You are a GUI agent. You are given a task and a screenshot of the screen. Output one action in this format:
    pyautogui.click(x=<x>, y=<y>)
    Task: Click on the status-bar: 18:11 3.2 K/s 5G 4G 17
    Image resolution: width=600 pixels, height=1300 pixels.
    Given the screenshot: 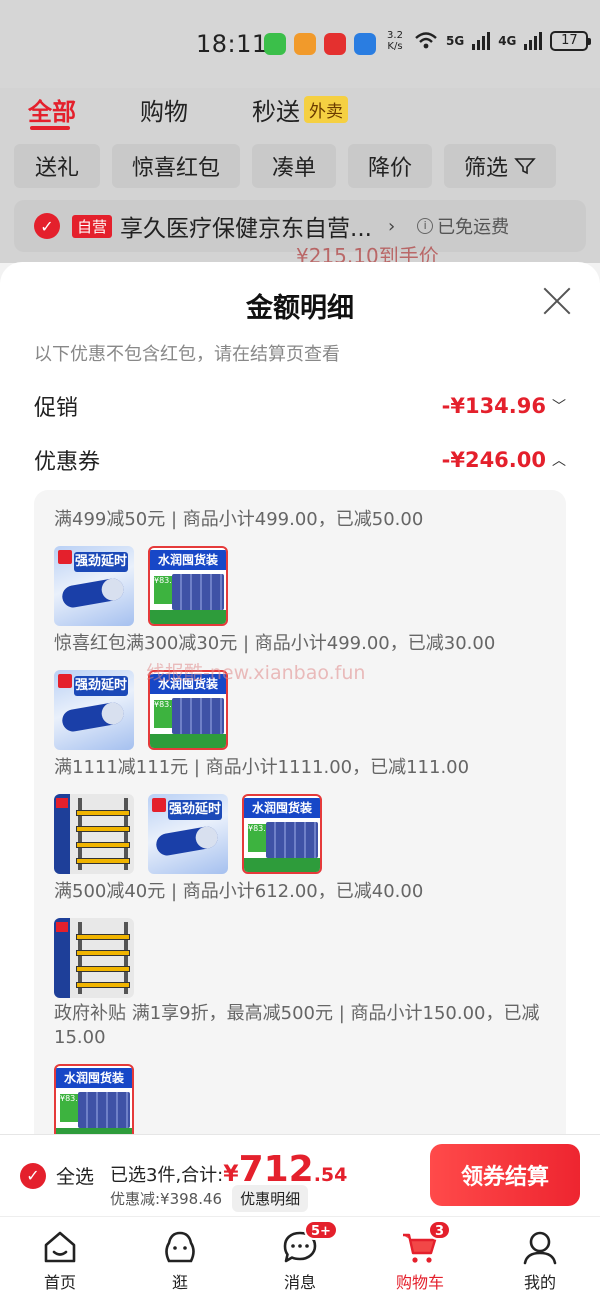 What is the action you would take?
    pyautogui.click(x=300, y=44)
    